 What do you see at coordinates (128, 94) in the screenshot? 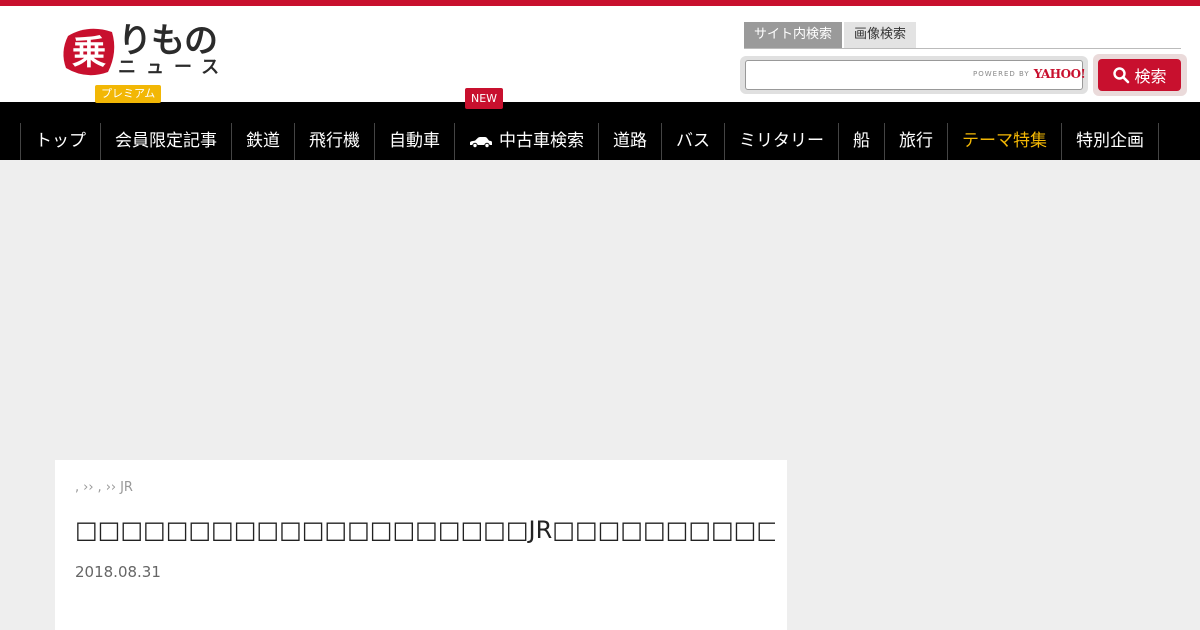
I see `premium-badge: プレミアム` at bounding box center [128, 94].